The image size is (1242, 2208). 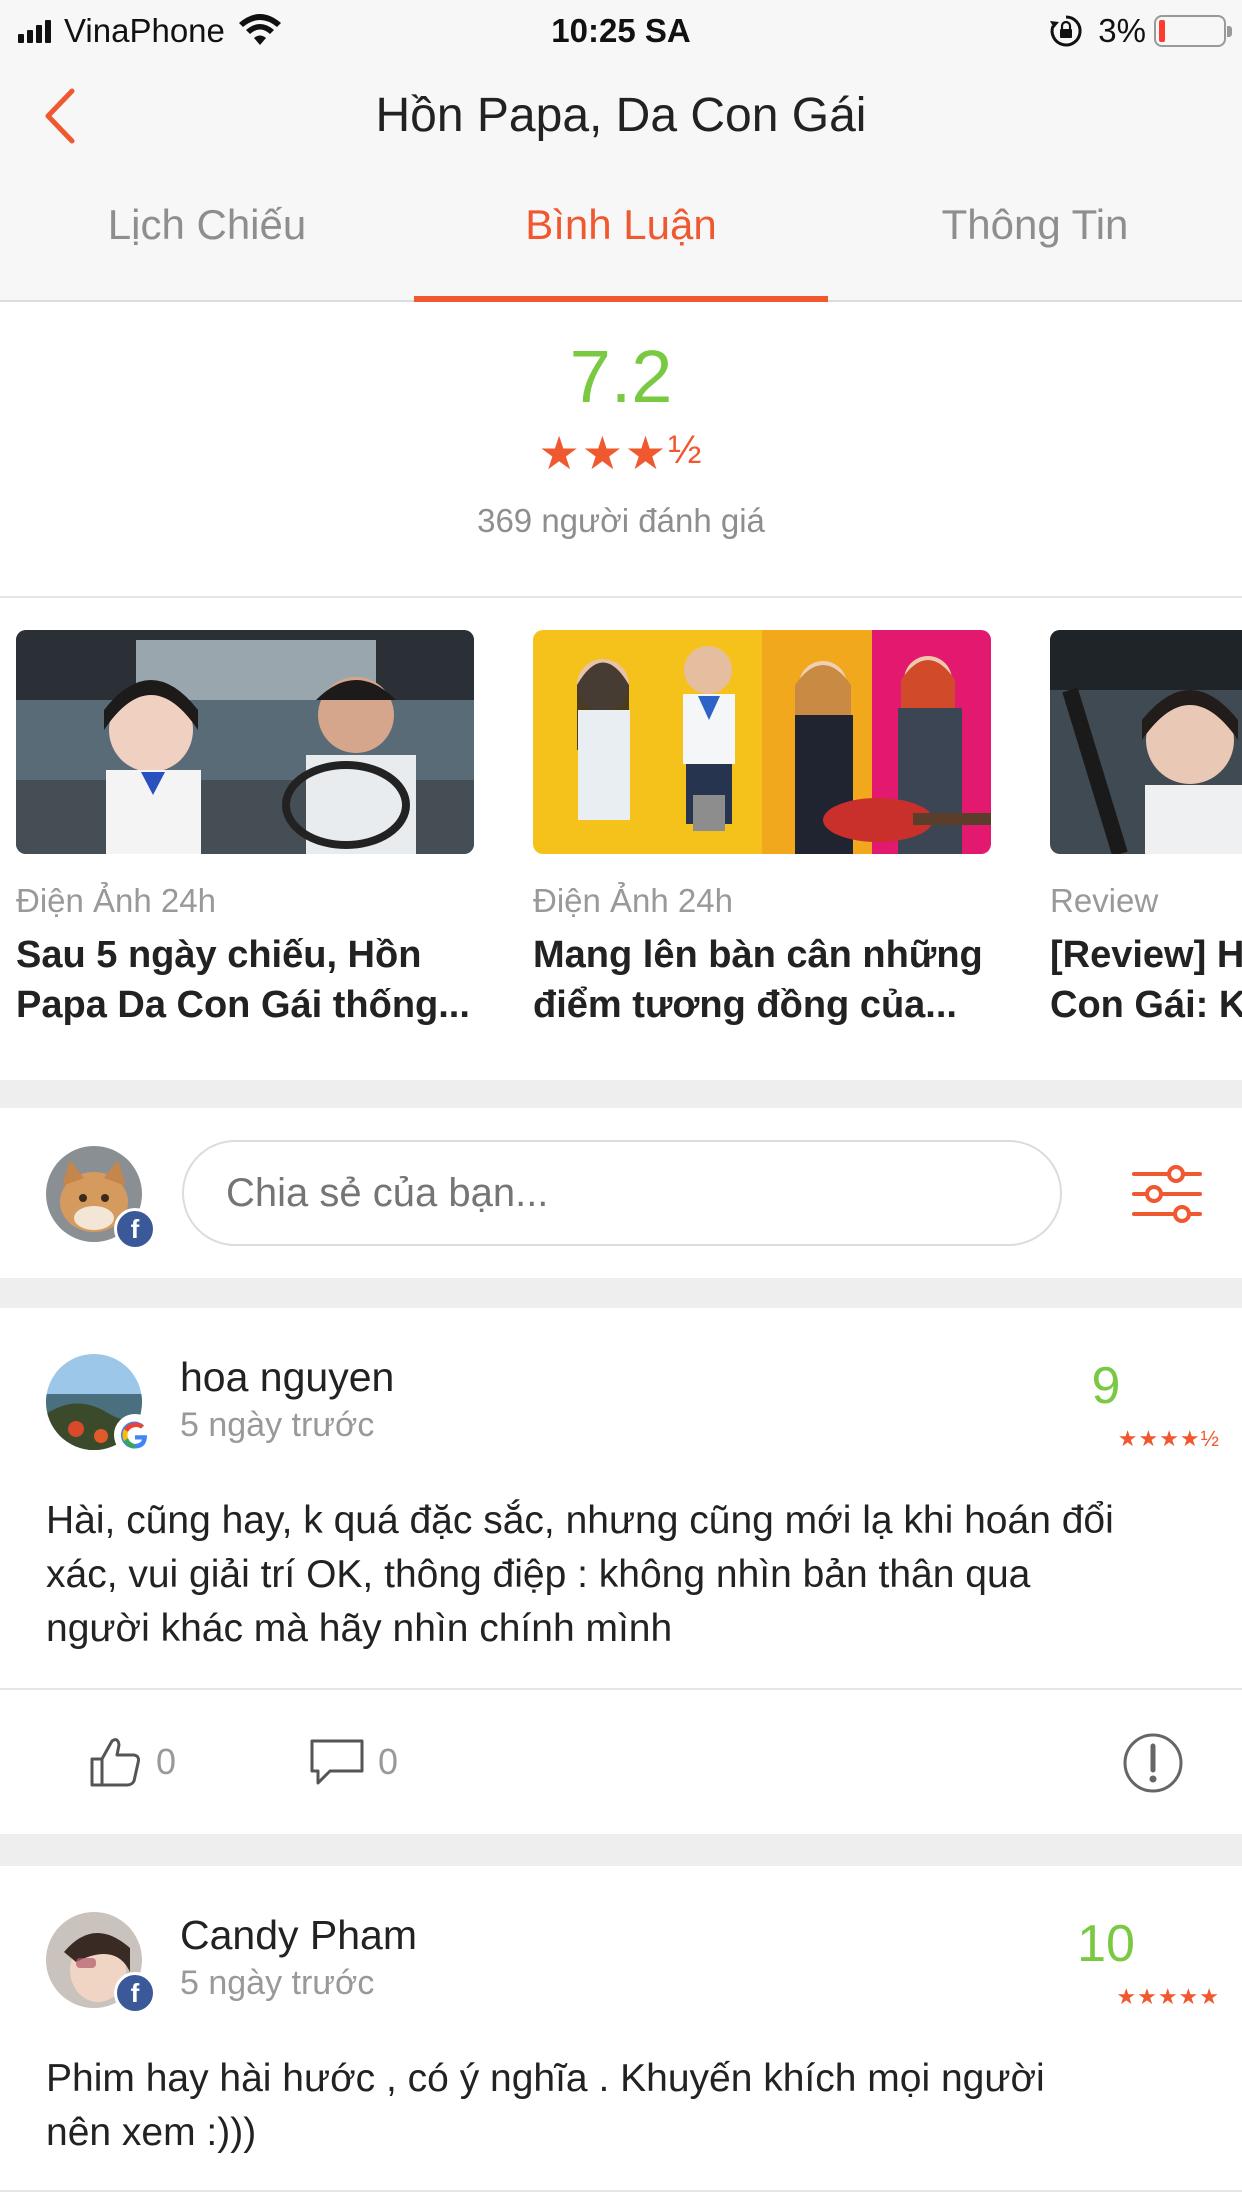 I want to click on commenter-name: hoa nguyen, so click(x=287, y=1377).